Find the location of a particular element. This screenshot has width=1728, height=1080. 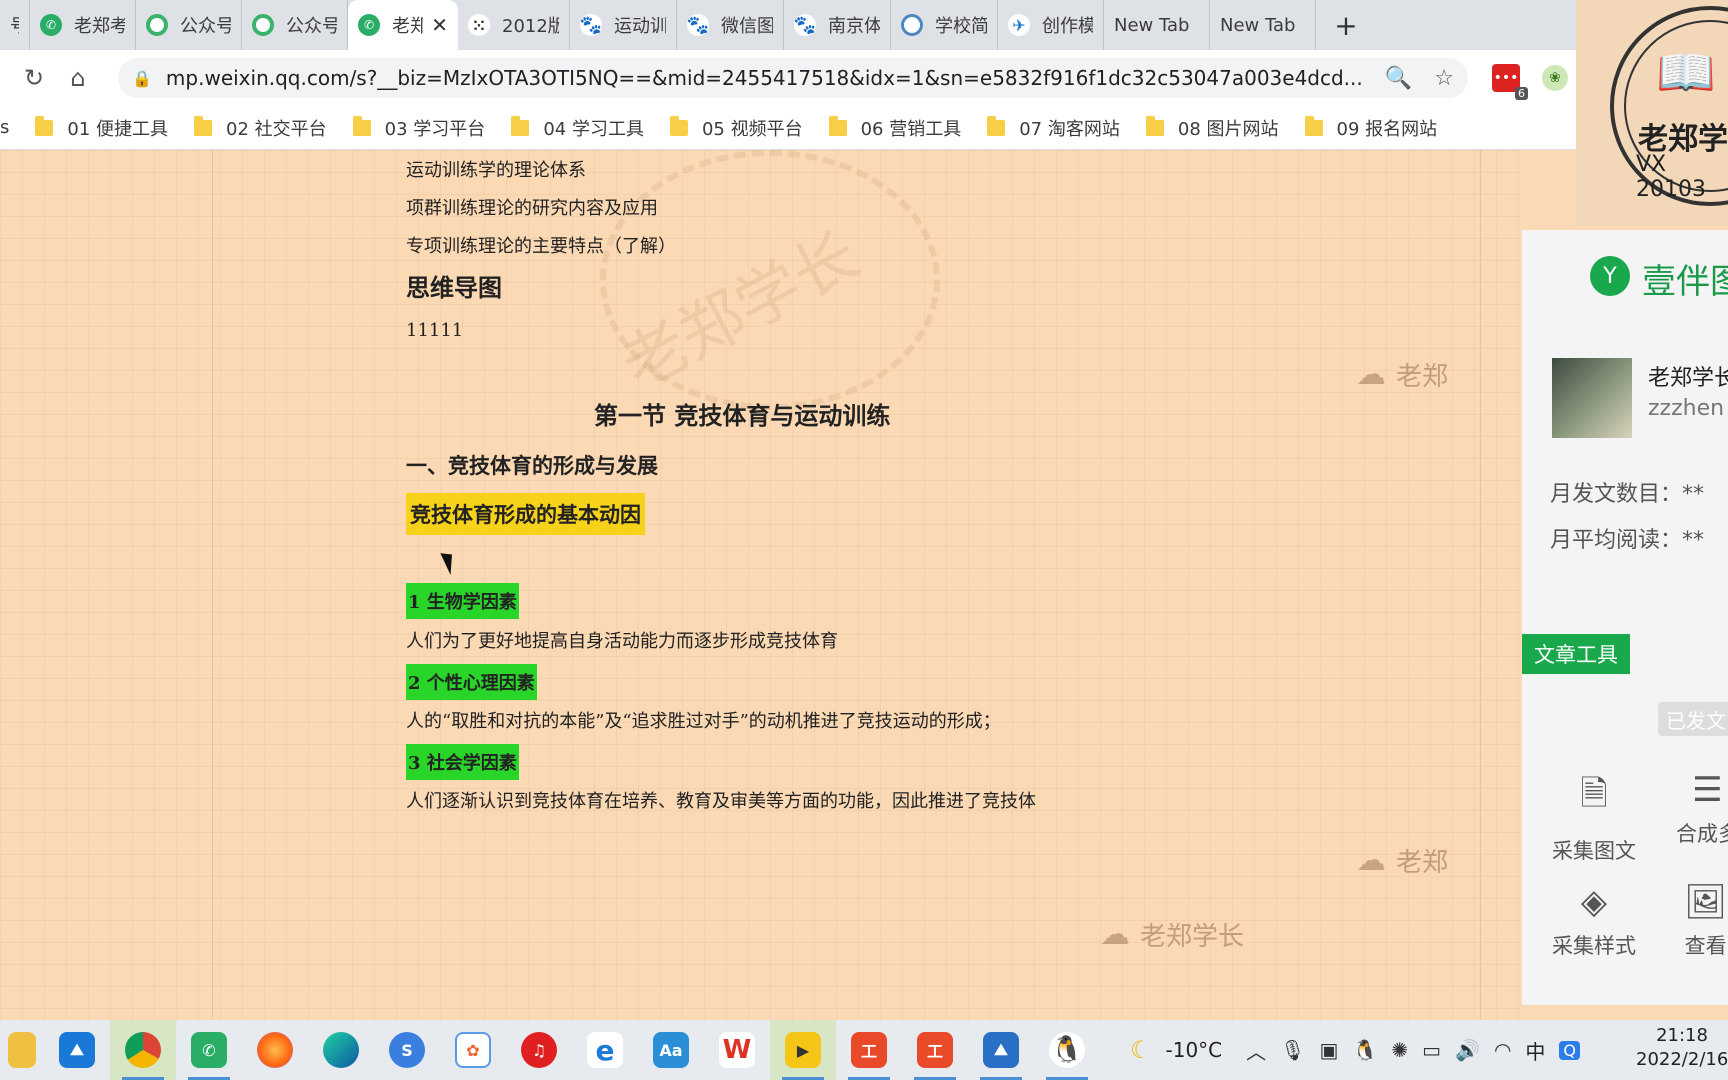

q-app-icon: Q is located at coordinates (1569, 1050).